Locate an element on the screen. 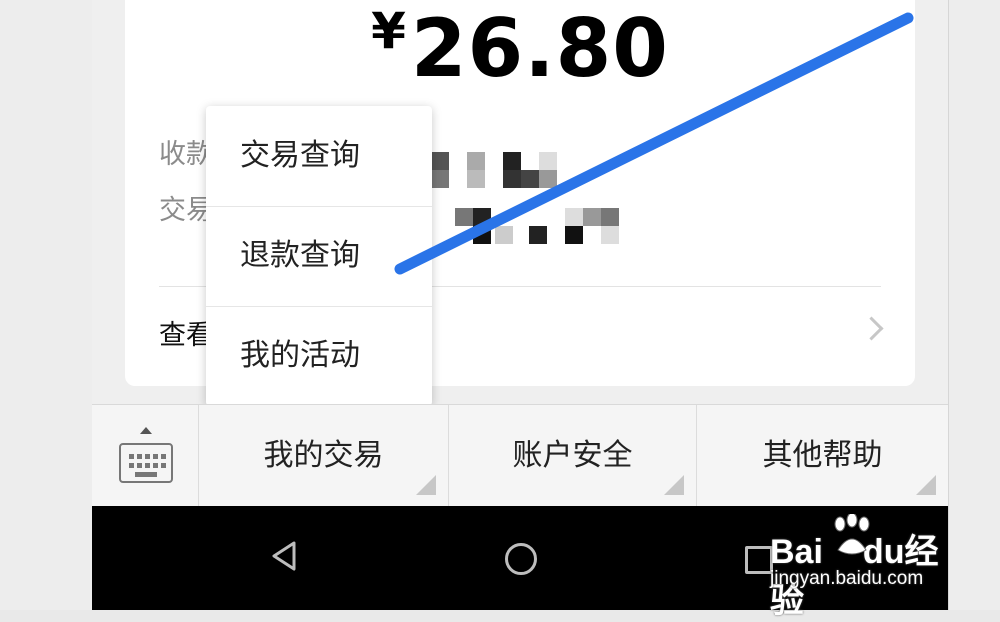  tab-account-security: 账户安全 is located at coordinates (573, 456).